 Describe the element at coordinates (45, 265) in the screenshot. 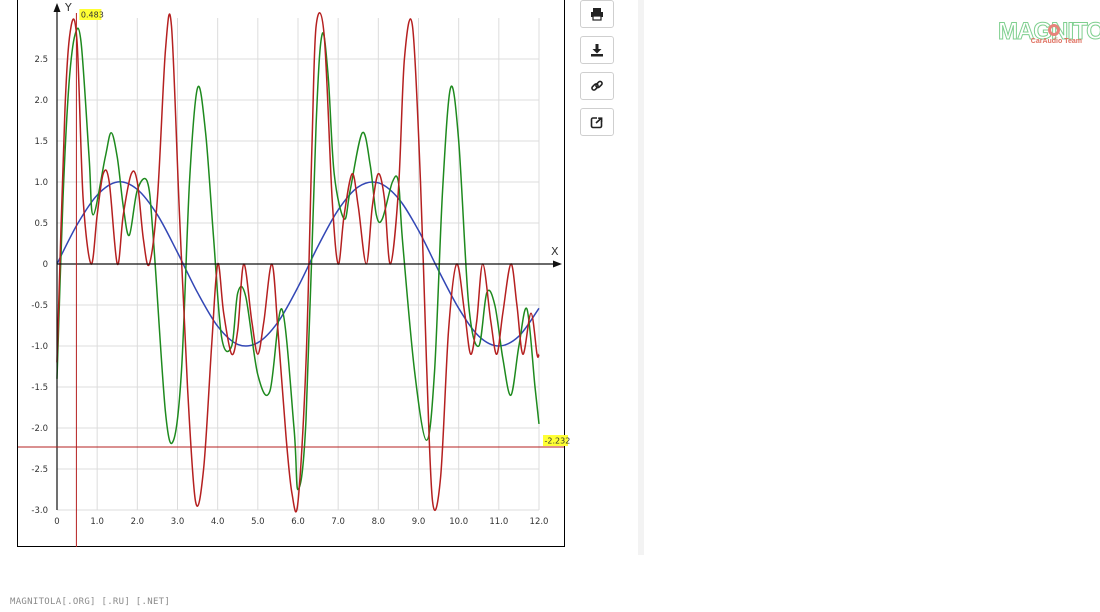

I see `y-tick-label: 0` at that location.